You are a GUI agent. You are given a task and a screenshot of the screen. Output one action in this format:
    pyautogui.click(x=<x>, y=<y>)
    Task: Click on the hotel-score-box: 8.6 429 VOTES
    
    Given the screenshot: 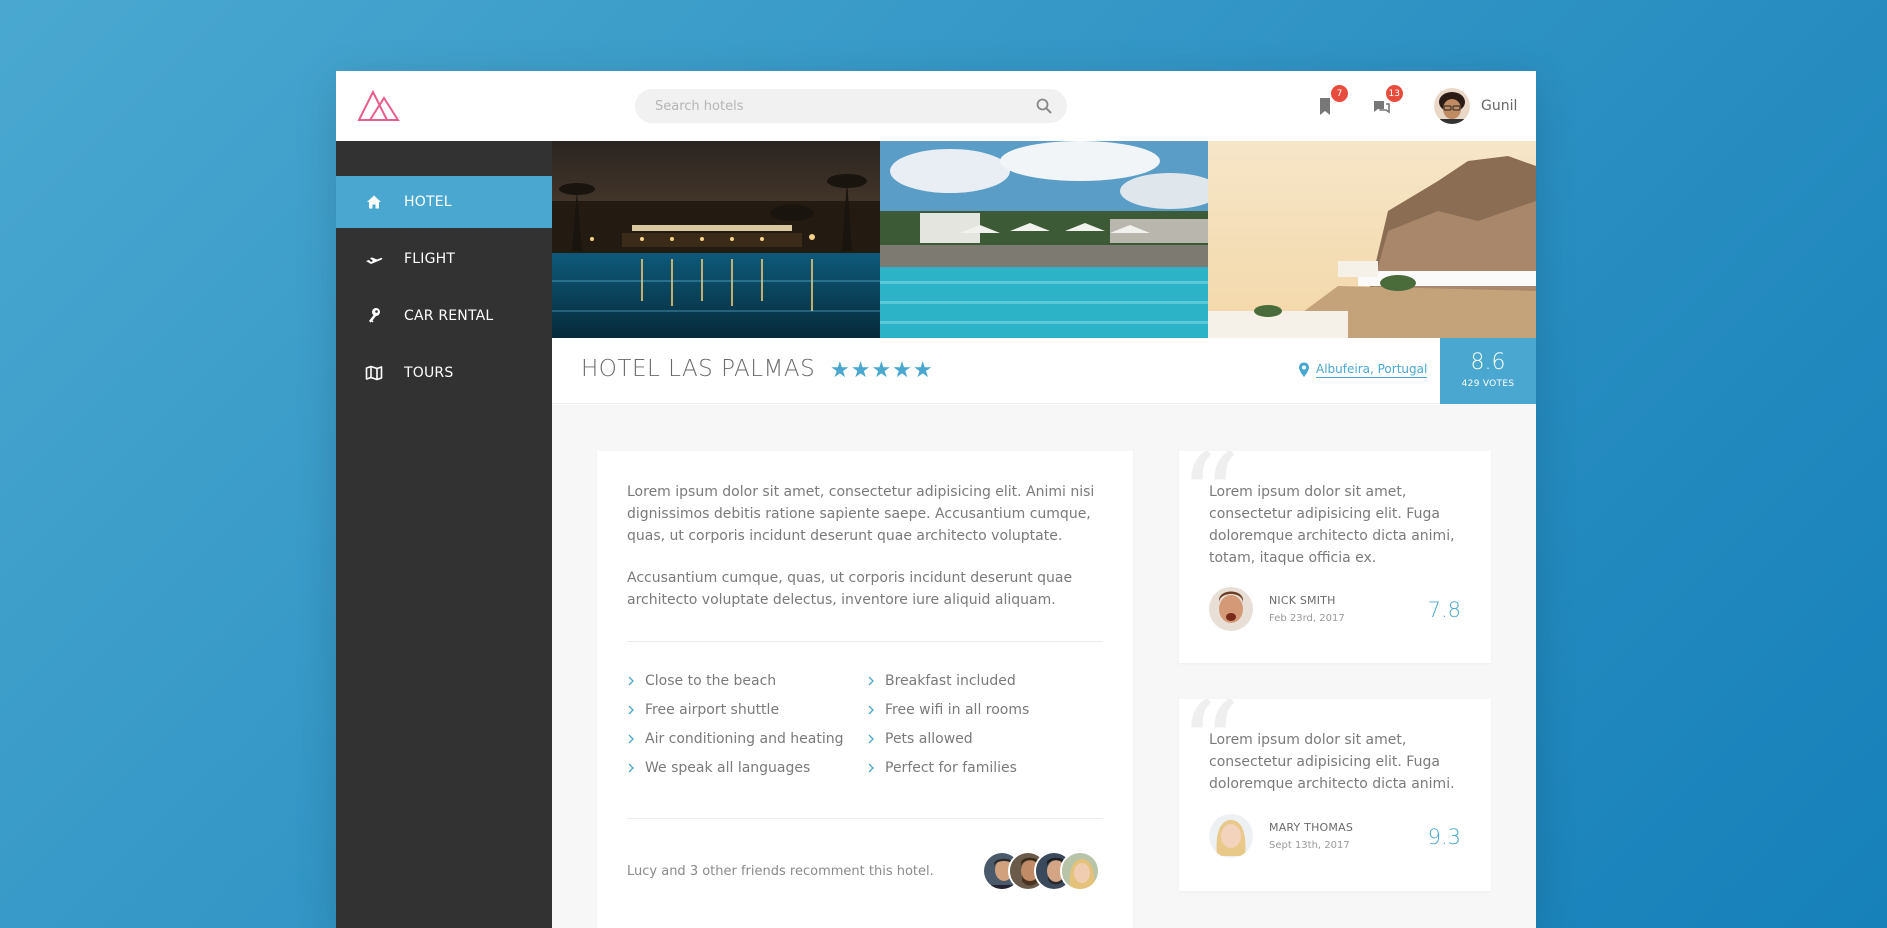 What is the action you would take?
    pyautogui.click(x=1488, y=371)
    